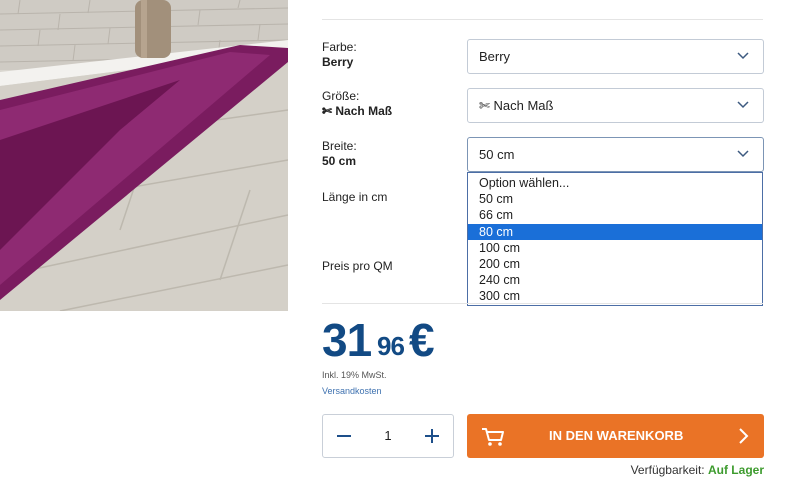  What do you see at coordinates (352, 391) in the screenshot?
I see `shipping-link: Versandkosten` at bounding box center [352, 391].